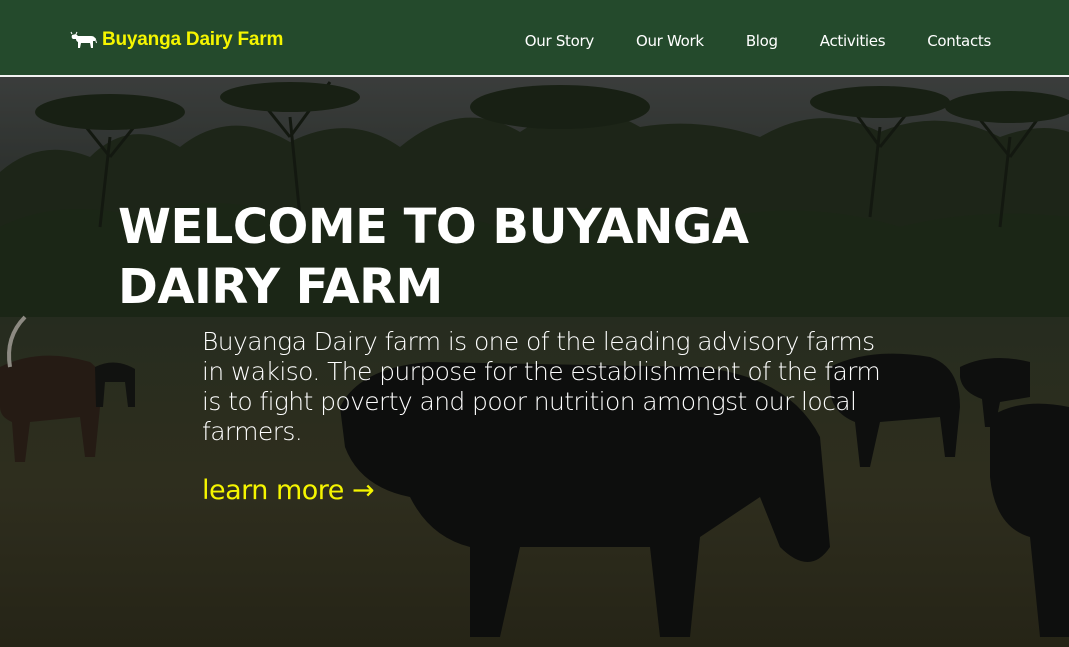 The width and height of the screenshot is (1069, 647). Describe the element at coordinates (670, 41) in the screenshot. I see `nav-our-work: Our Work` at that location.